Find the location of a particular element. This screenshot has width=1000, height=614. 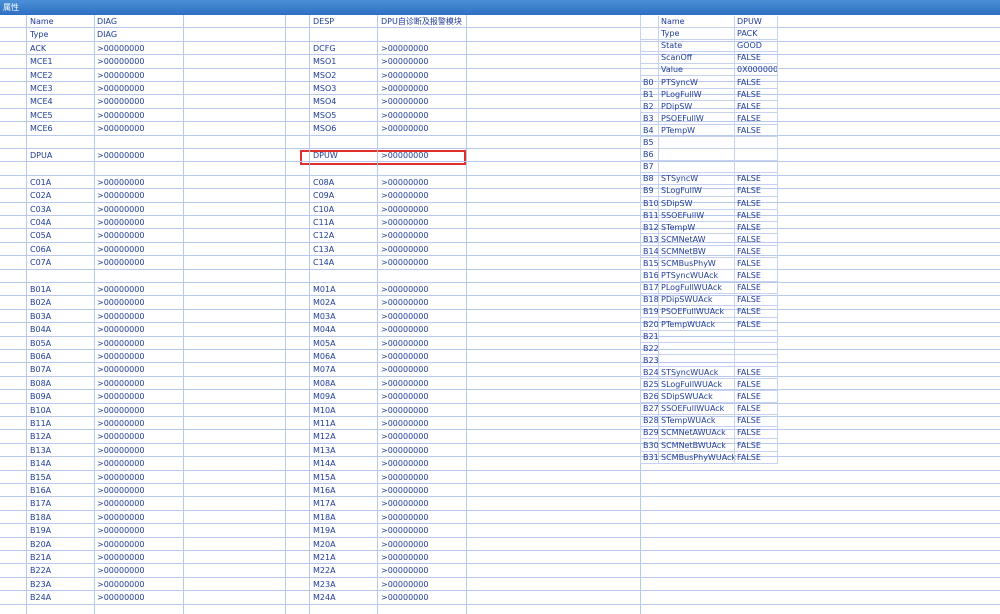

bit-value: DPUW is located at coordinates (757, 22).